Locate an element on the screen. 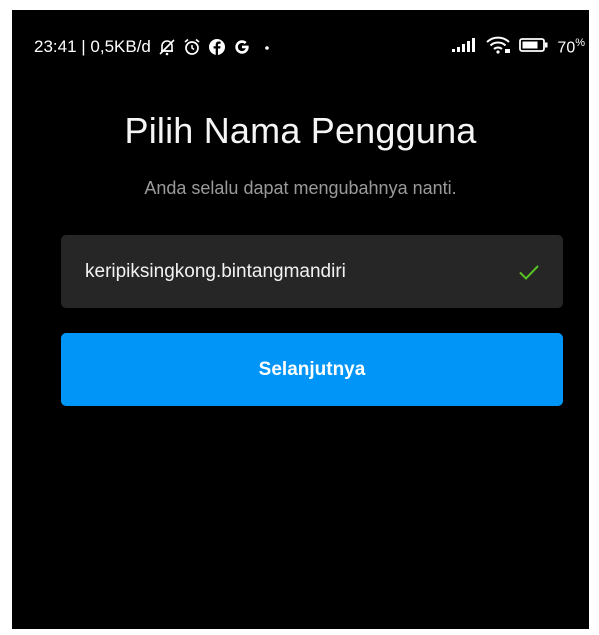 This screenshot has width=599, height=635. page-title: Pilih Nama Pengguna is located at coordinates (300, 130).